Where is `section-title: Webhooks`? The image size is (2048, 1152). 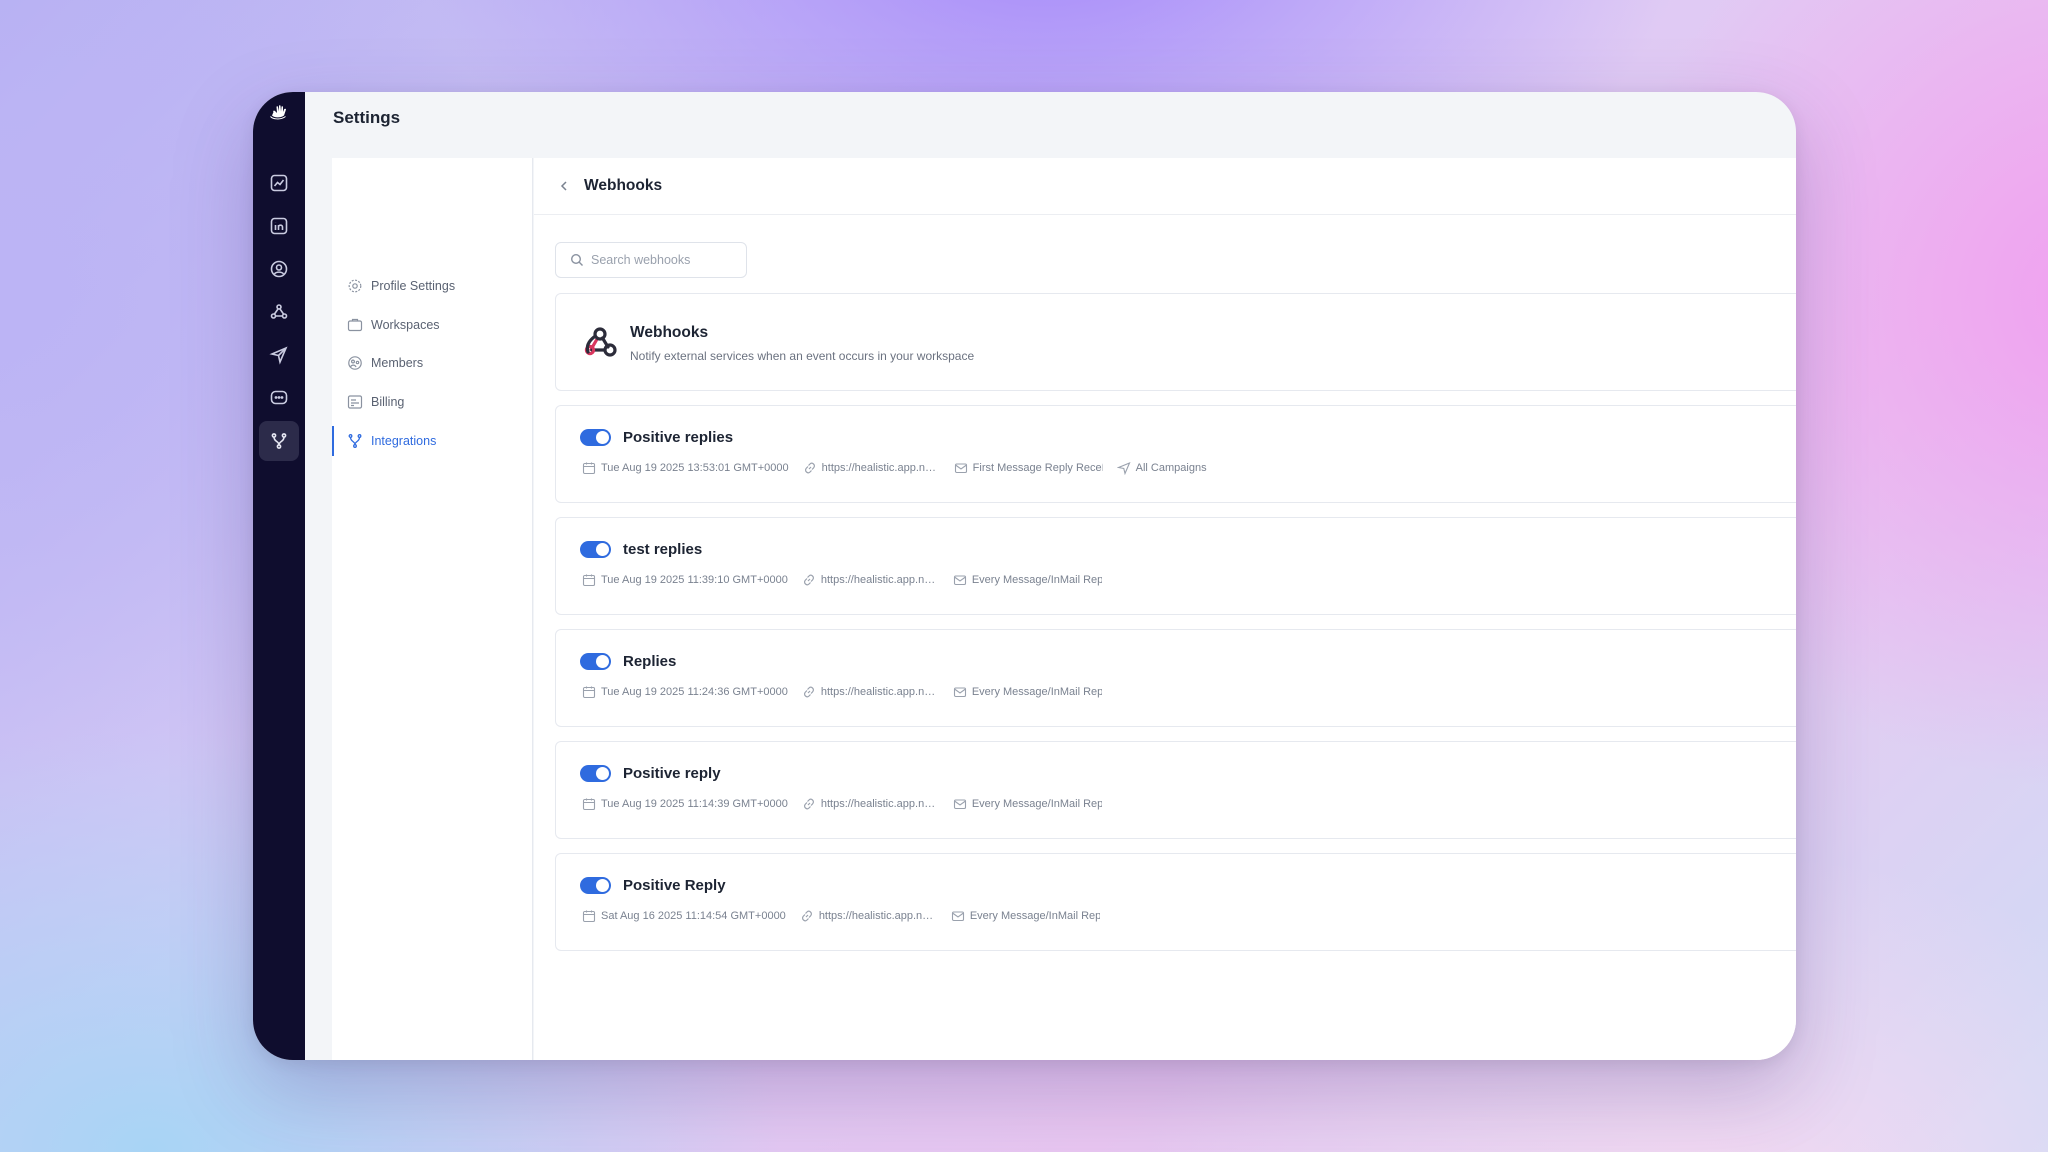
section-title: Webhooks is located at coordinates (623, 185).